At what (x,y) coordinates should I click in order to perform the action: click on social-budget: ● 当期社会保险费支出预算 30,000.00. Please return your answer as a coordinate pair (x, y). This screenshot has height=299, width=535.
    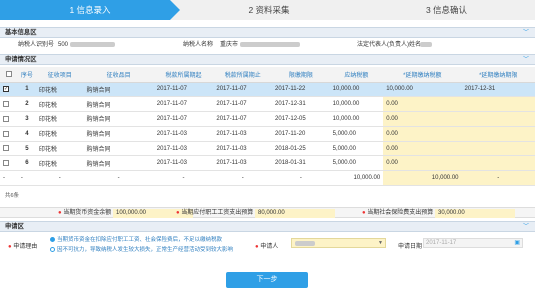
    Looking at the image, I should click on (438, 213).